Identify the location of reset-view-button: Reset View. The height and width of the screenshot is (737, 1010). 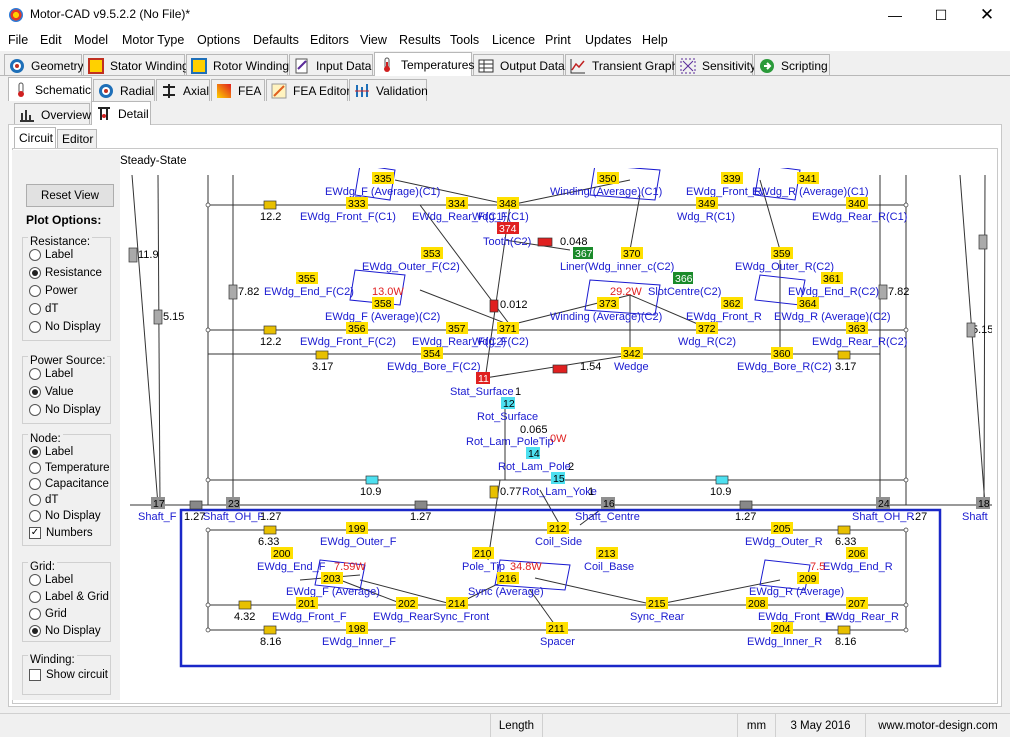
(70, 195).